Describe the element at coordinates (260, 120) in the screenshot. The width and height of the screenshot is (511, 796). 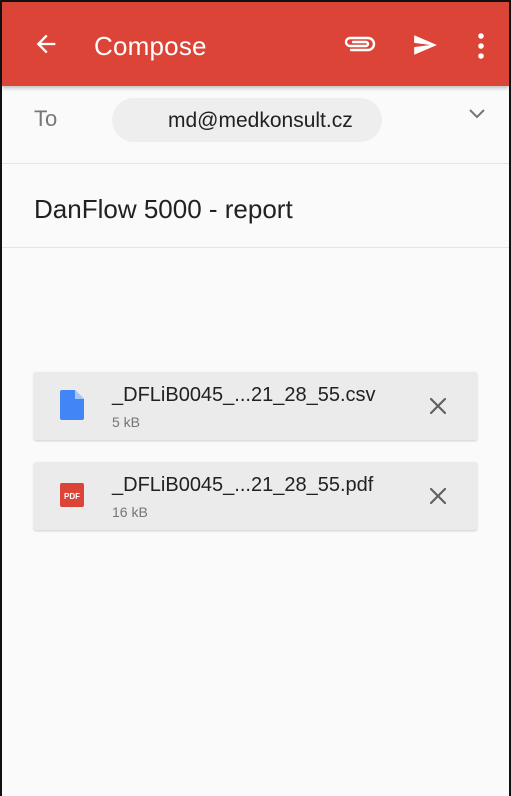
I see `recipient-email: md@medkonsult.cz` at that location.